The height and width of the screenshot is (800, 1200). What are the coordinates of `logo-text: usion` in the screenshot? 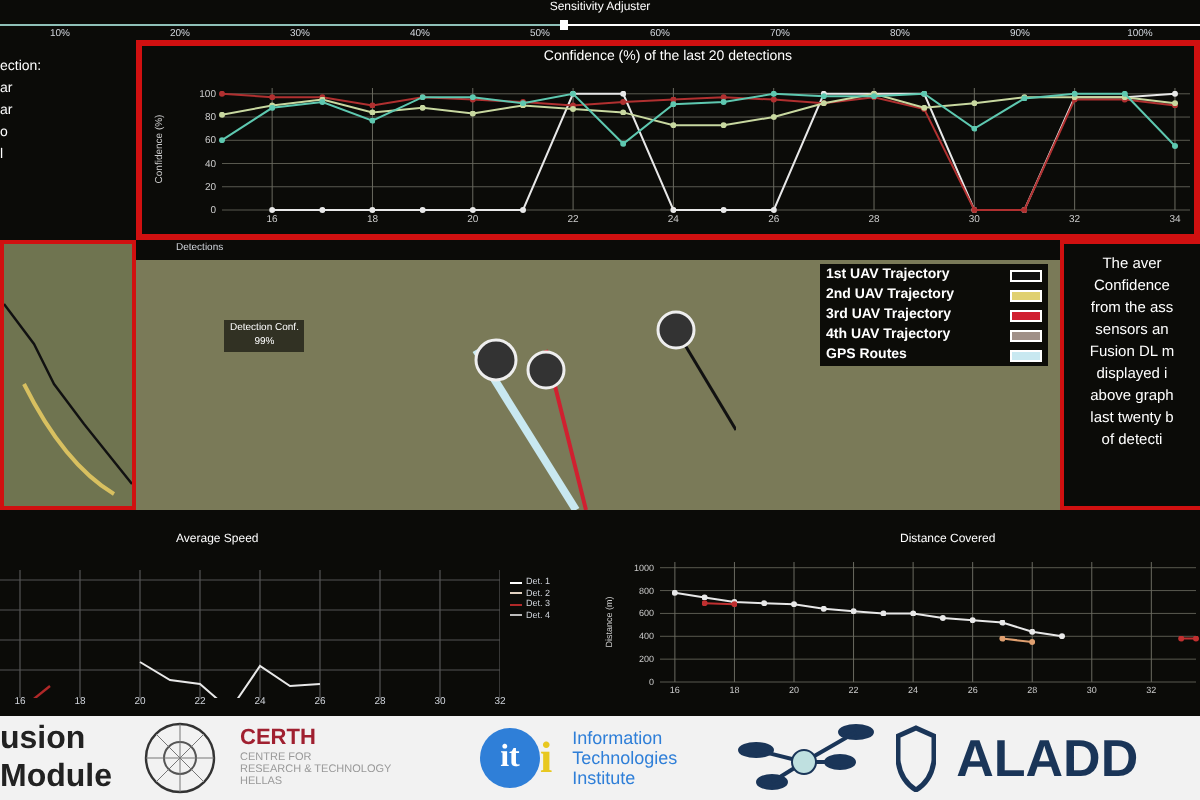 It's located at (44, 739).